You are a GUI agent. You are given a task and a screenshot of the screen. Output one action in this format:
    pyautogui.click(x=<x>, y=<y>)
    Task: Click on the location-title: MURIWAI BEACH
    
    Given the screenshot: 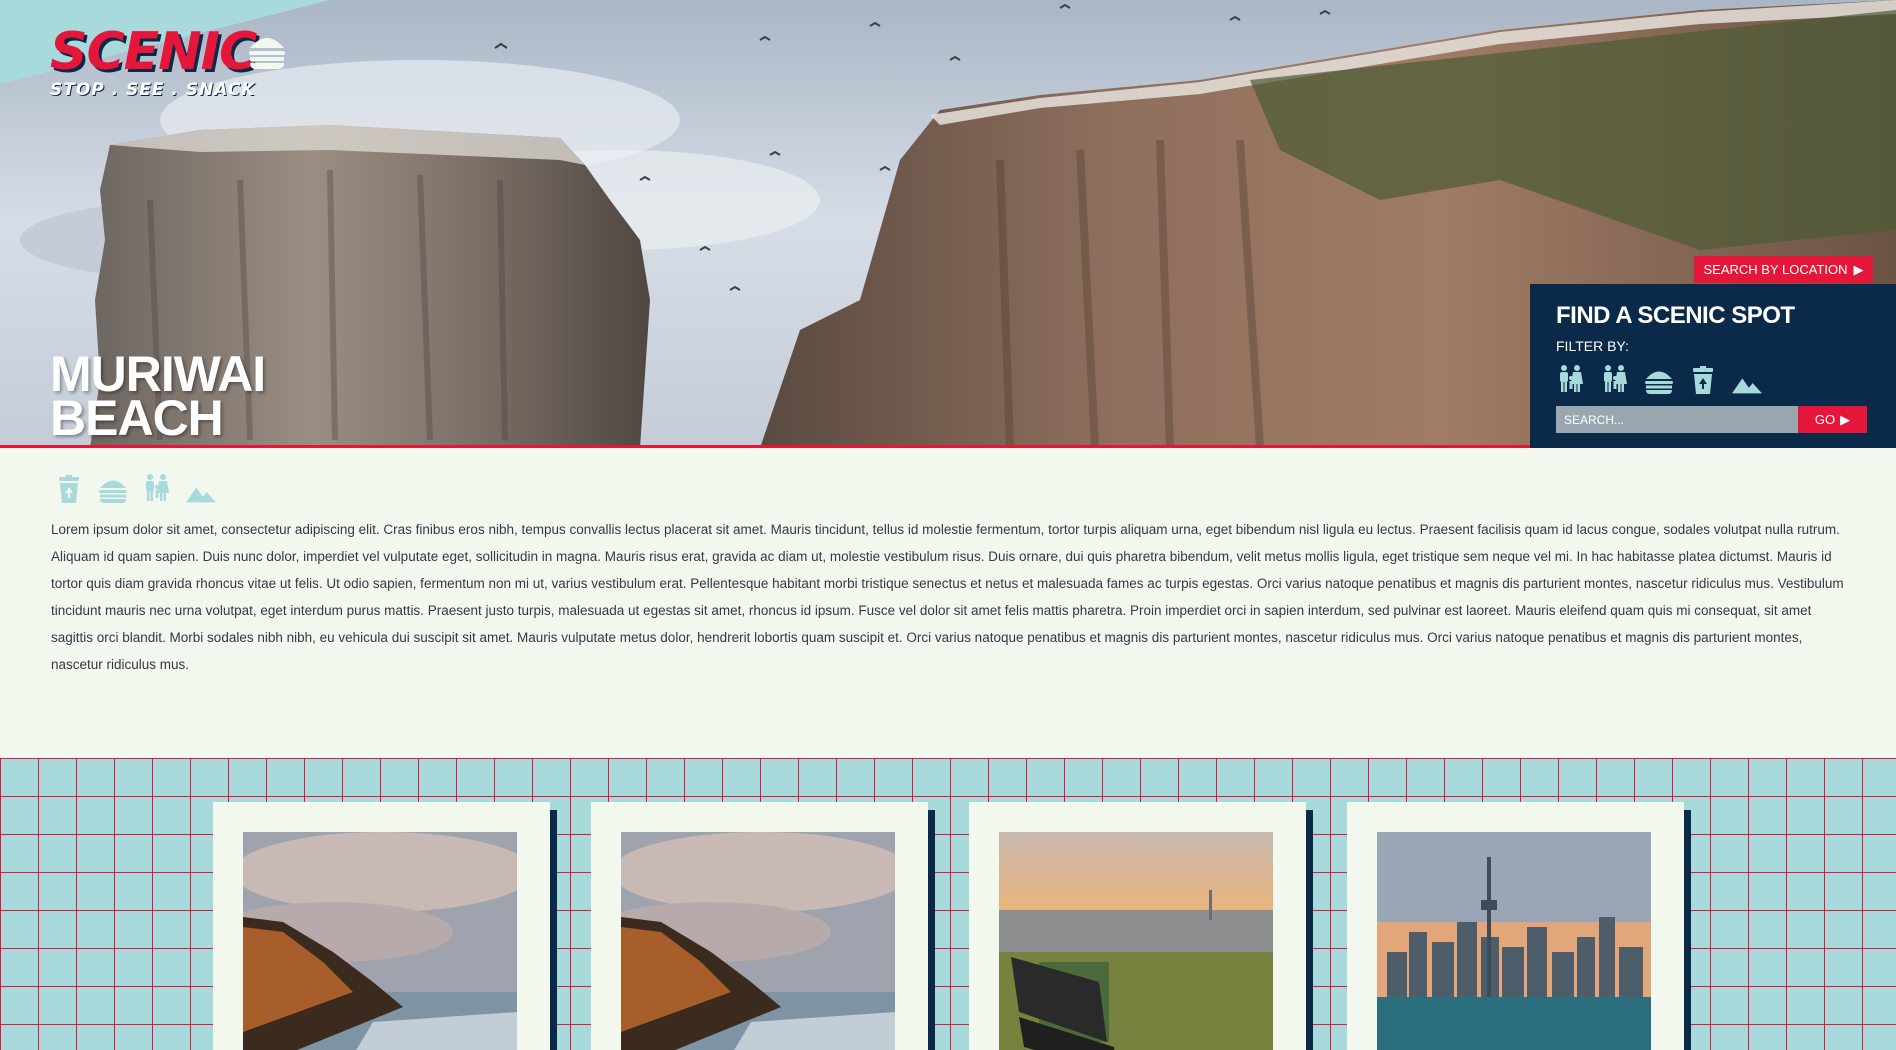 What is the action you would take?
    pyautogui.click(x=158, y=397)
    